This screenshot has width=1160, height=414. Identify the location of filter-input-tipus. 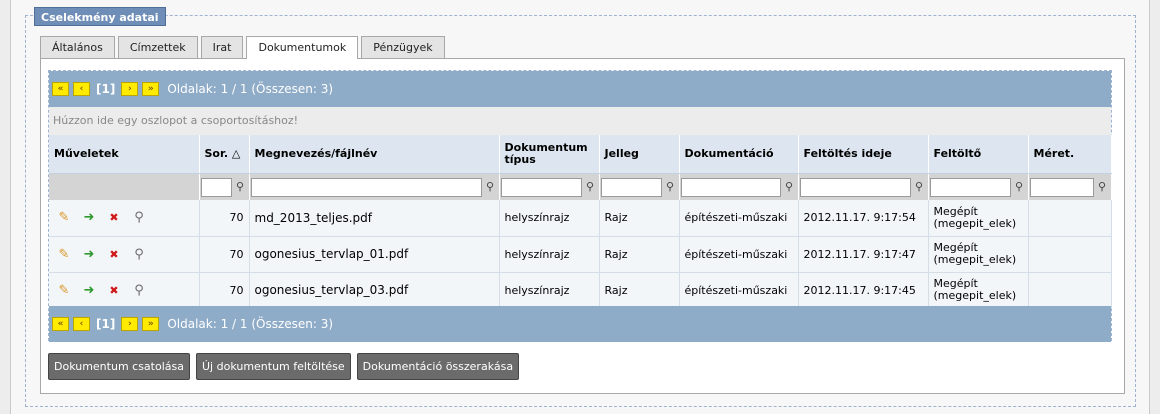
(541, 188).